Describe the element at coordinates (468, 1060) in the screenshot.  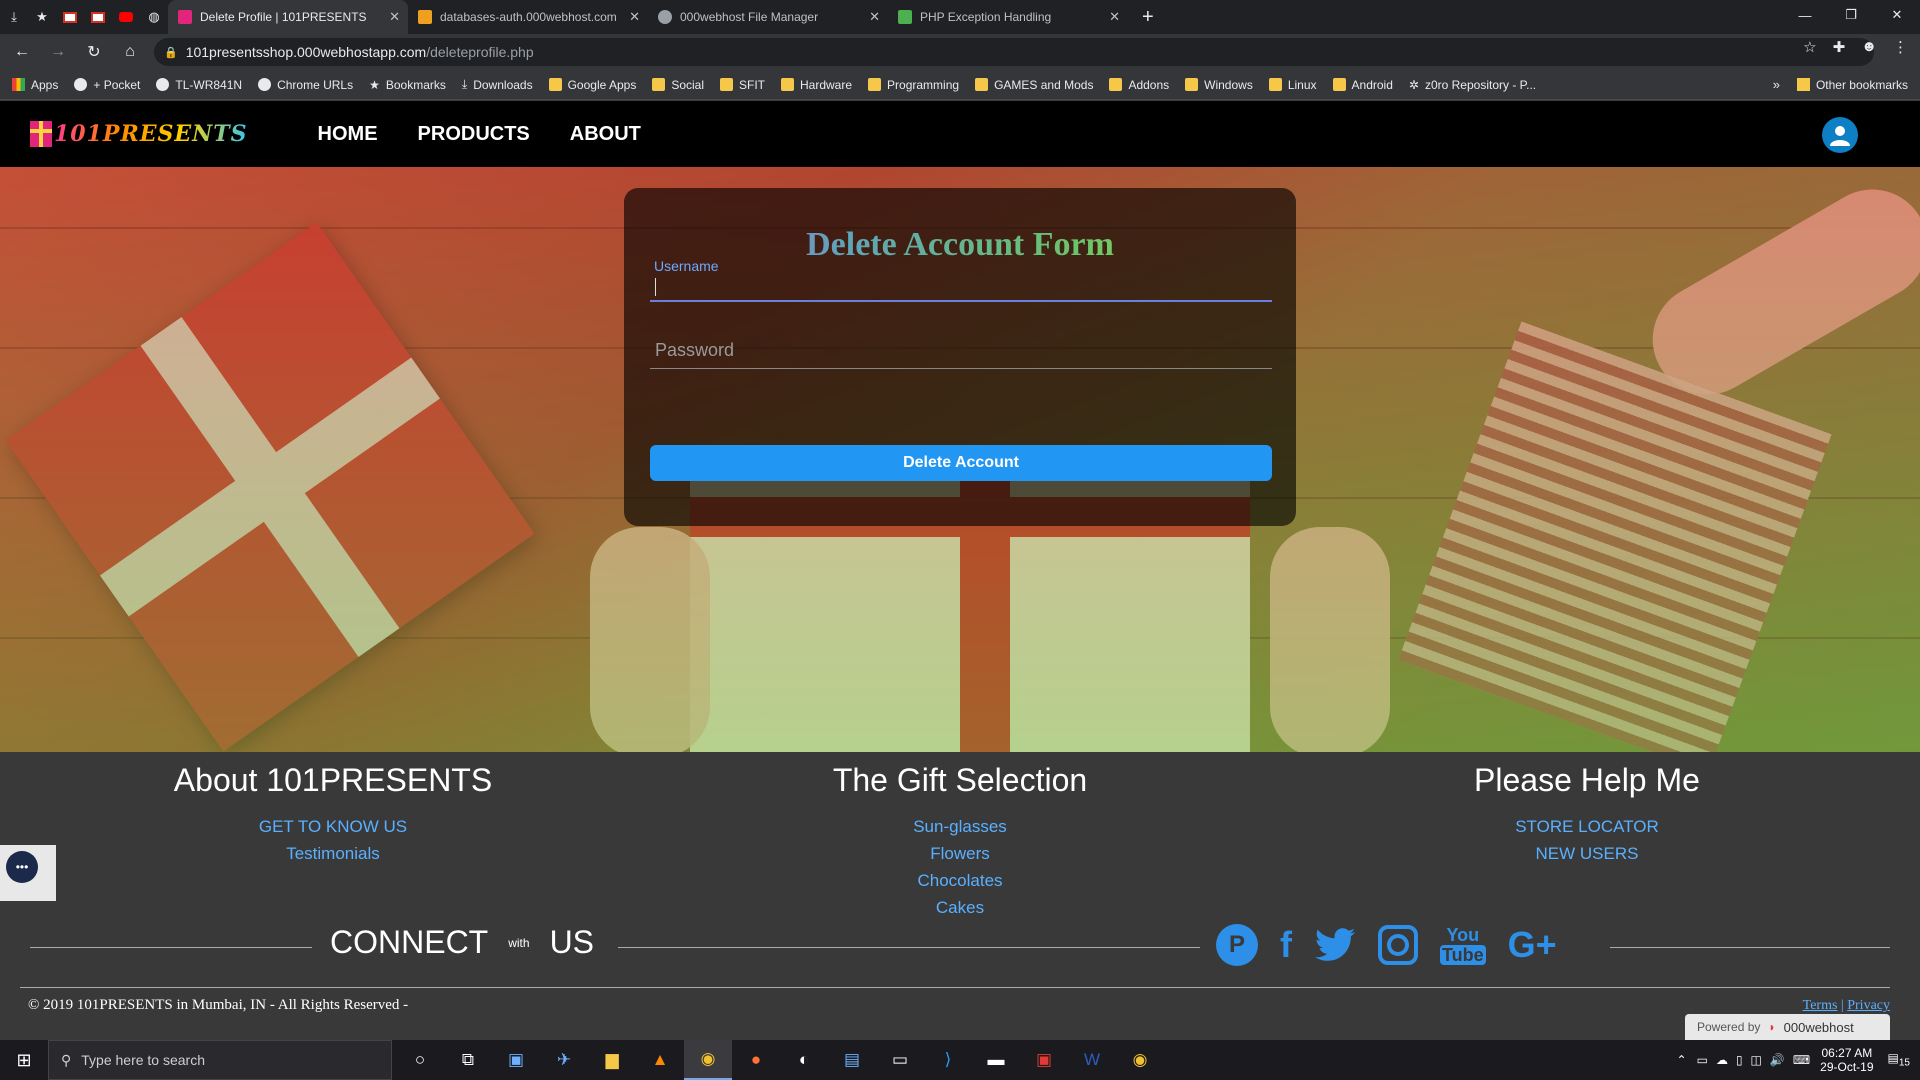
I see `task-view-icon: ⧉` at that location.